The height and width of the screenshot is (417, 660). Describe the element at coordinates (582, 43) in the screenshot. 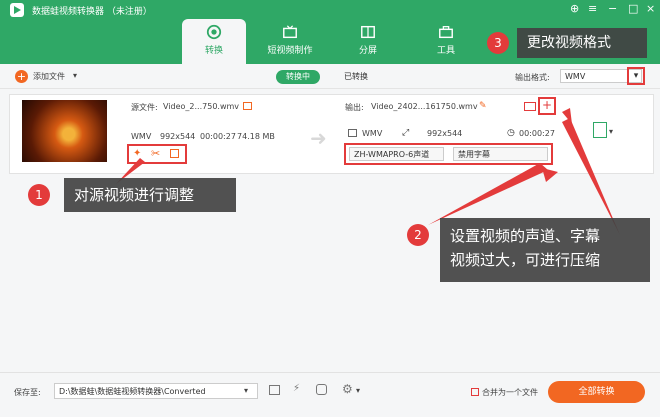

I see `annotation-callout-3: 更改视频格式` at that location.